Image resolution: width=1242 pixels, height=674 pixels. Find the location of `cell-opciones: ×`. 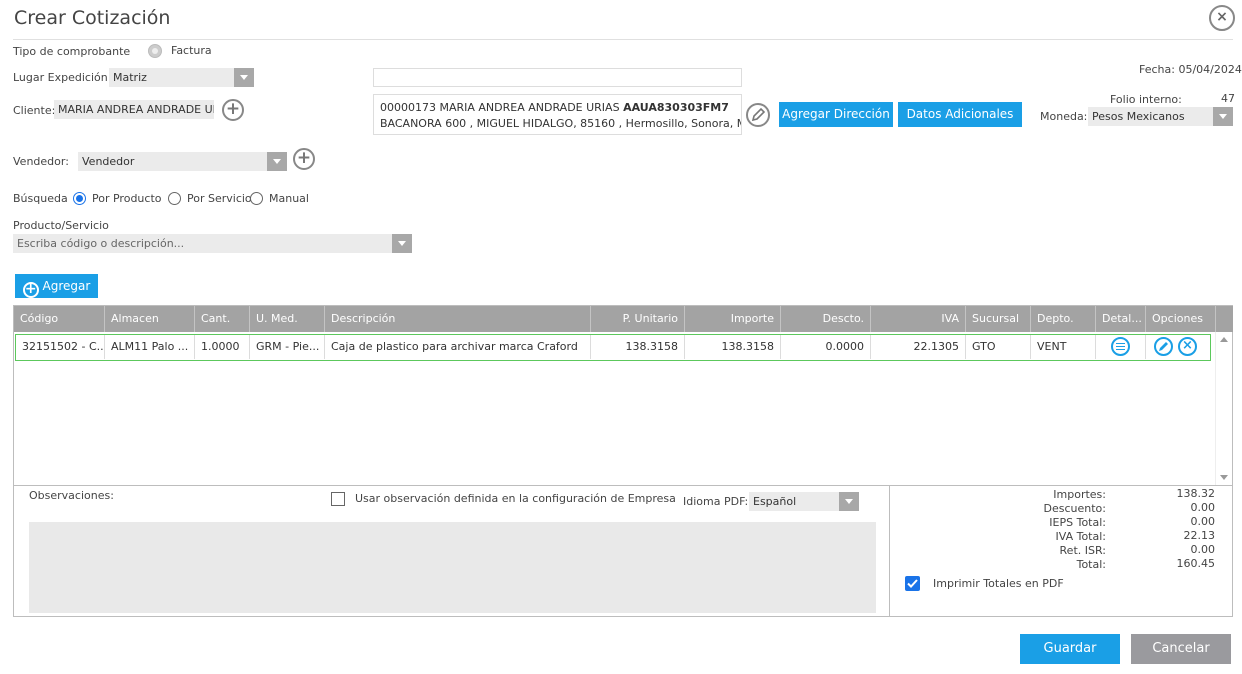

cell-opciones: × is located at coordinates (1179, 347).